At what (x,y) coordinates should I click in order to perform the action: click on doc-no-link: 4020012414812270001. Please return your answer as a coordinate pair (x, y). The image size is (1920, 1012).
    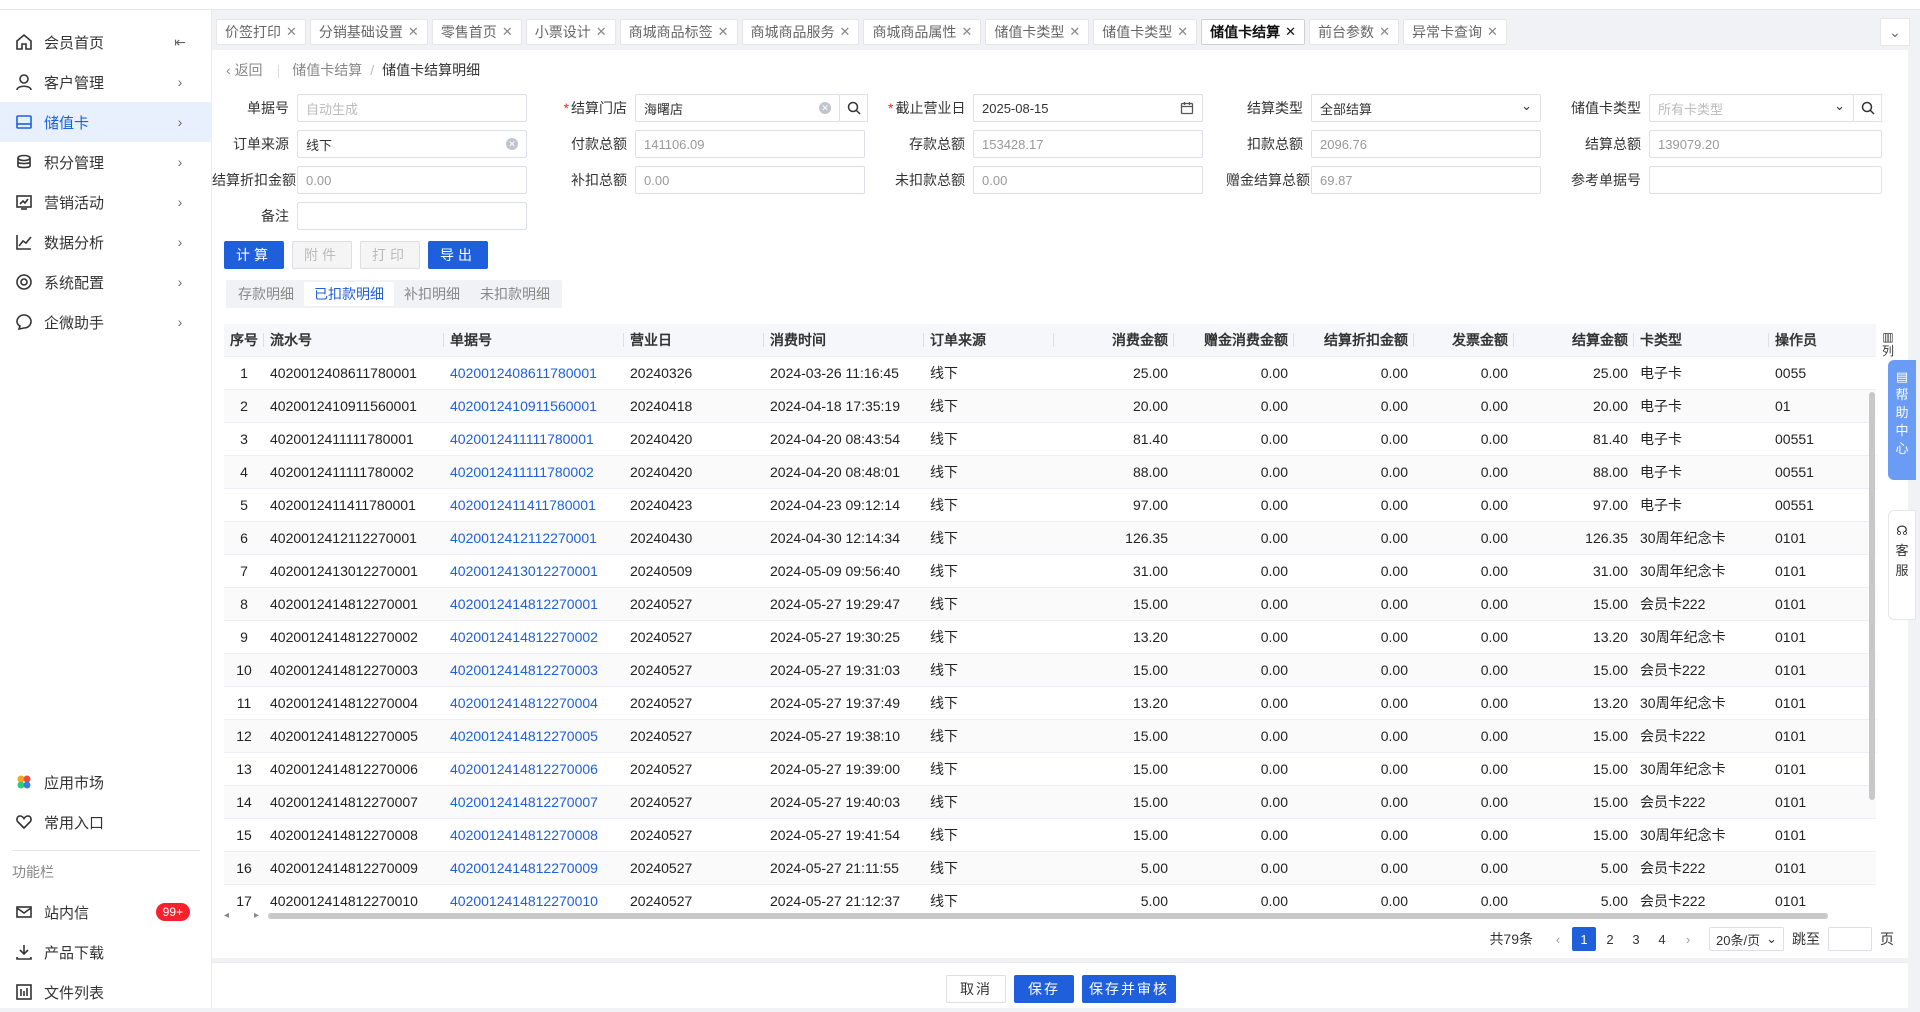
    Looking at the image, I should click on (534, 604).